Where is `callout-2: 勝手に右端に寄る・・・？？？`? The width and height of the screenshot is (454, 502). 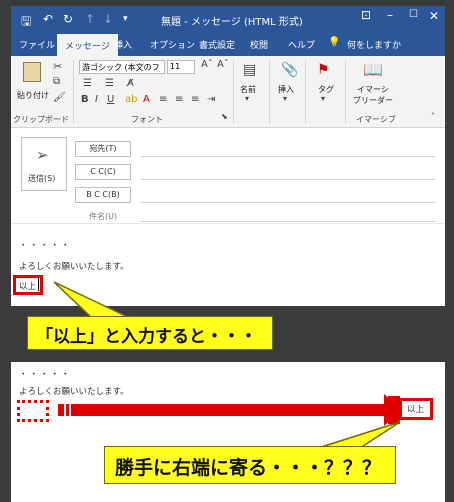
callout-2: 勝手に右端に寄る・・・？？？ is located at coordinates (250, 465).